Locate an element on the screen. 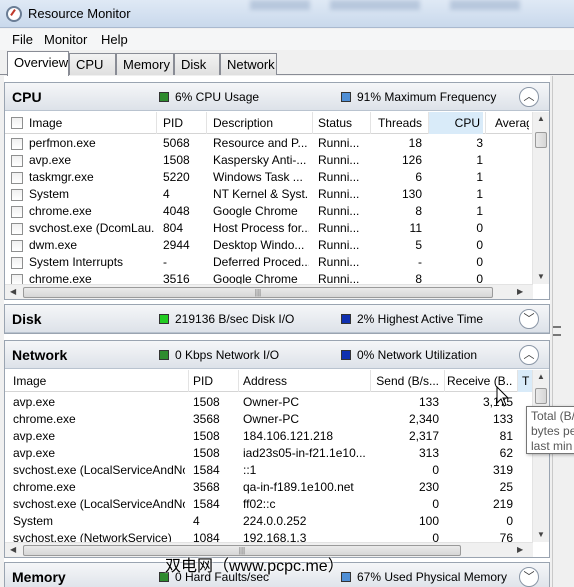  tab-memory: Memory is located at coordinates (145, 64).